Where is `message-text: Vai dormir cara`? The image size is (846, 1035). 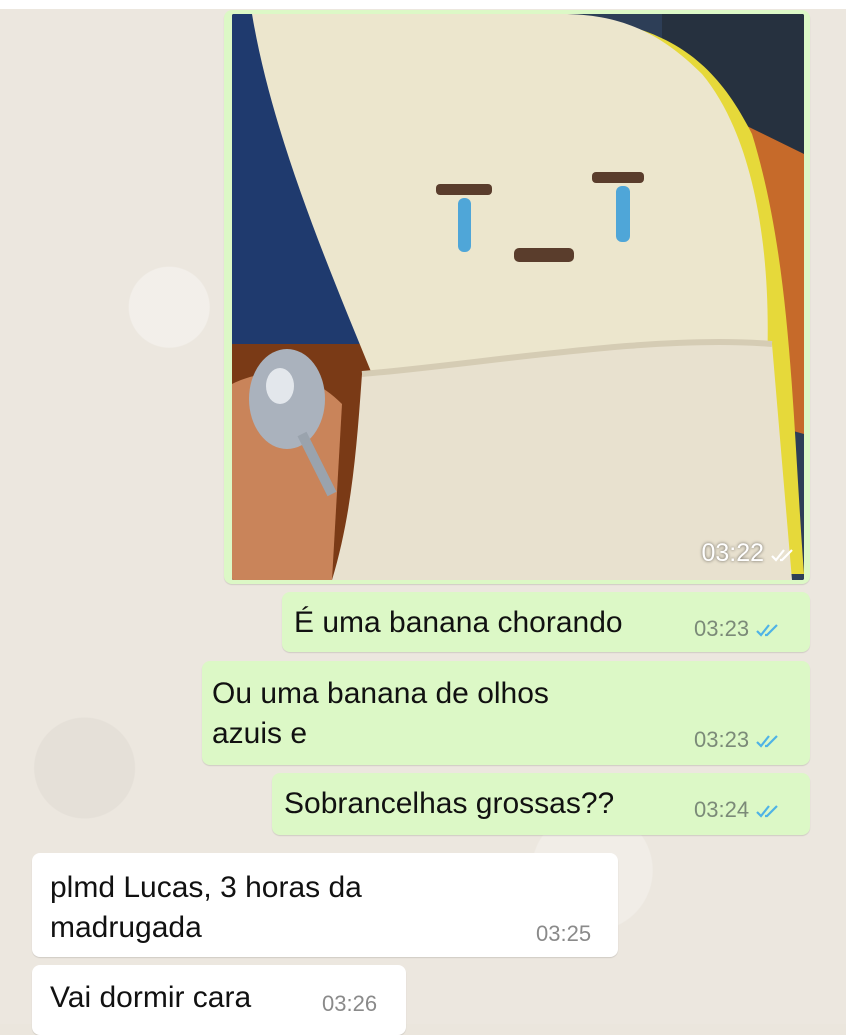 message-text: Vai dormir cara is located at coordinates (151, 997).